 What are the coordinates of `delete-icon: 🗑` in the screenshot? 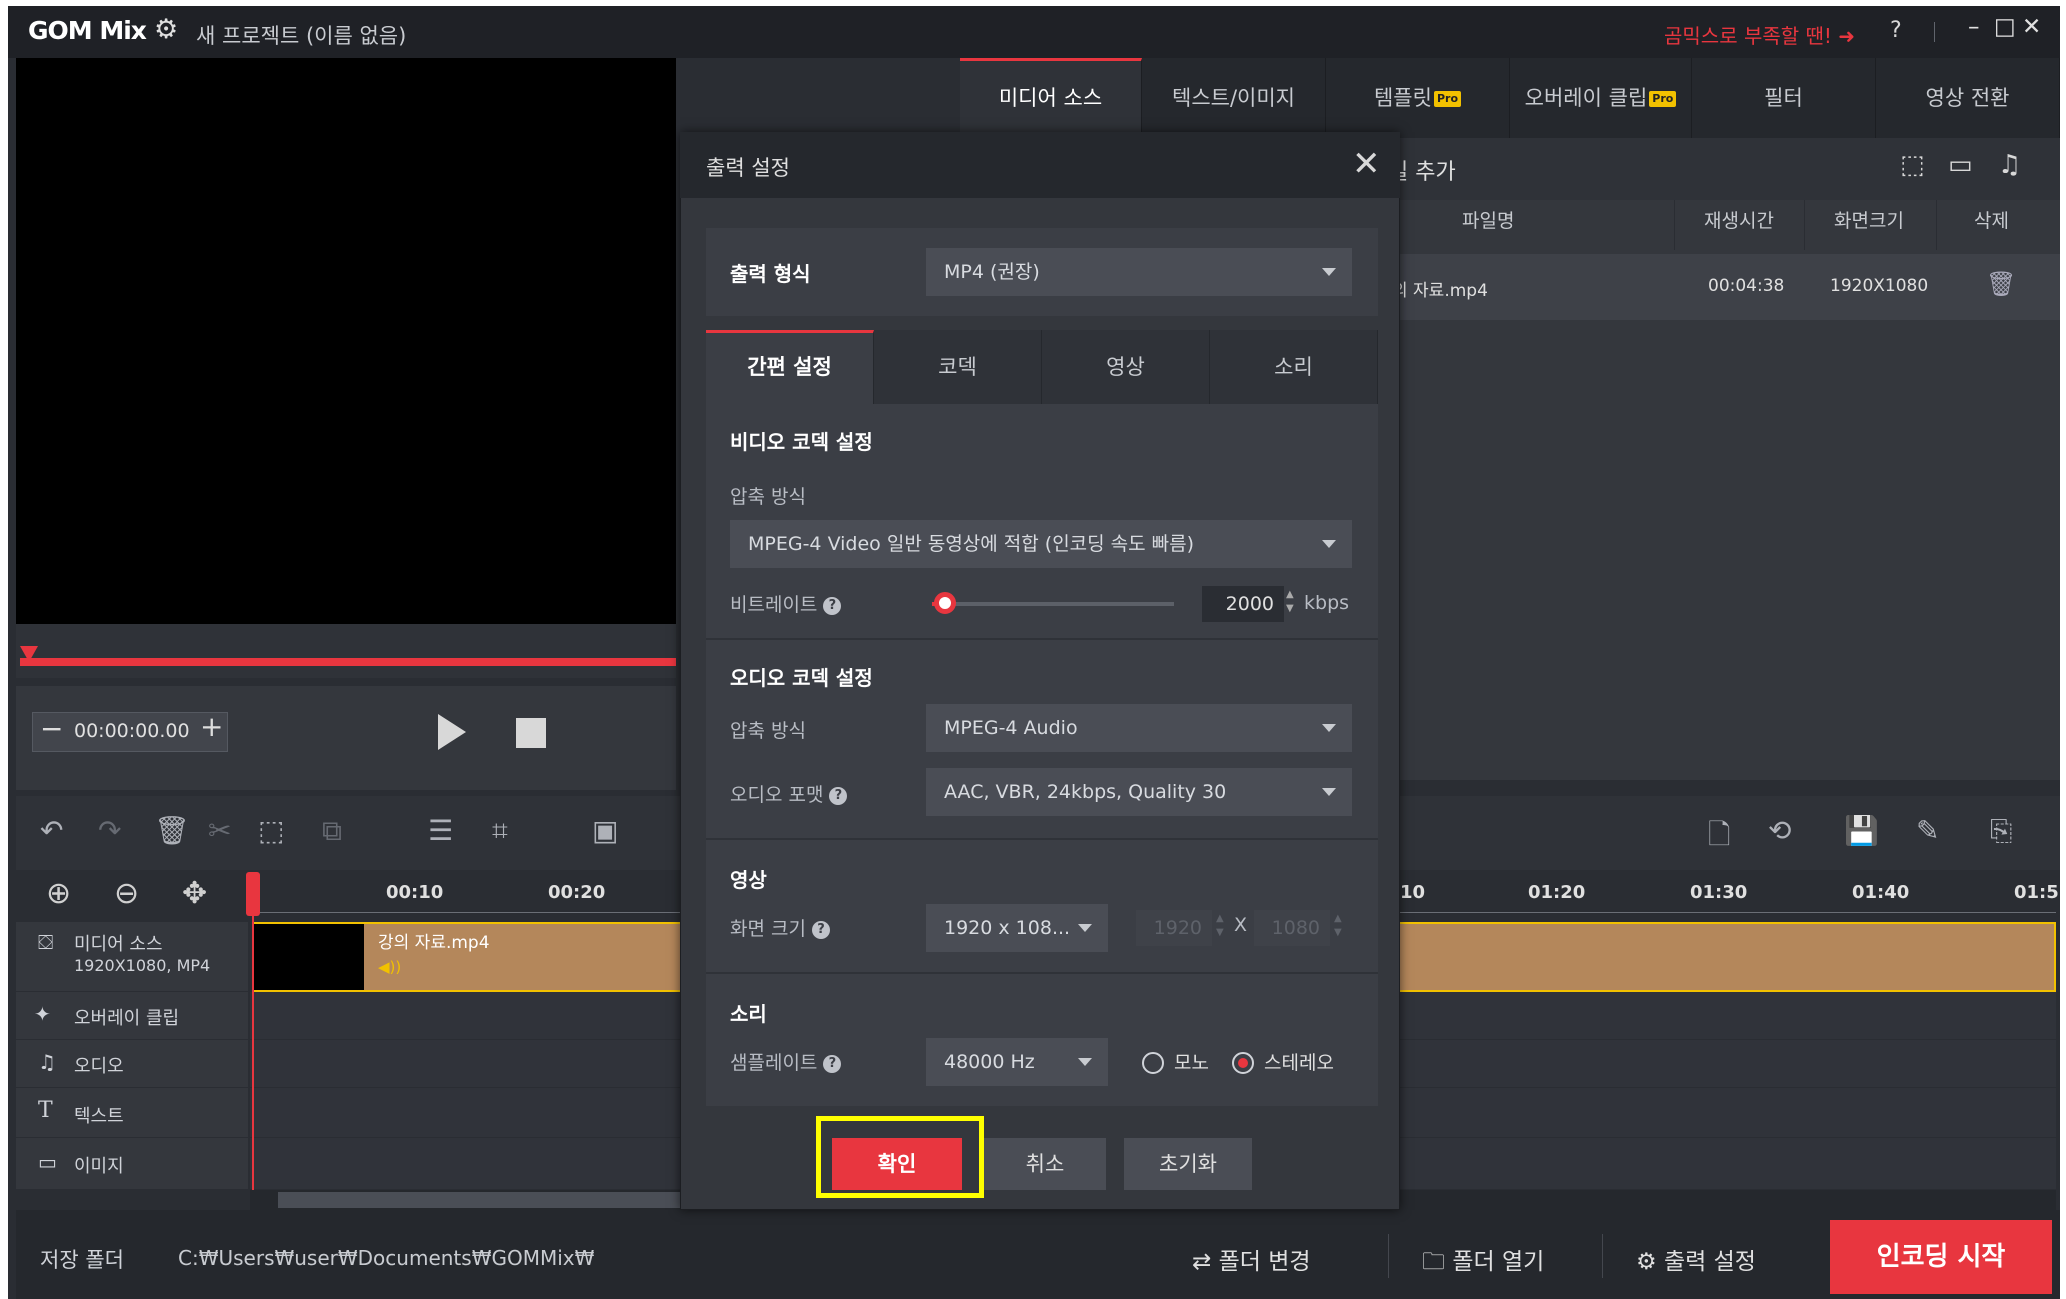 It's located at (172, 830).